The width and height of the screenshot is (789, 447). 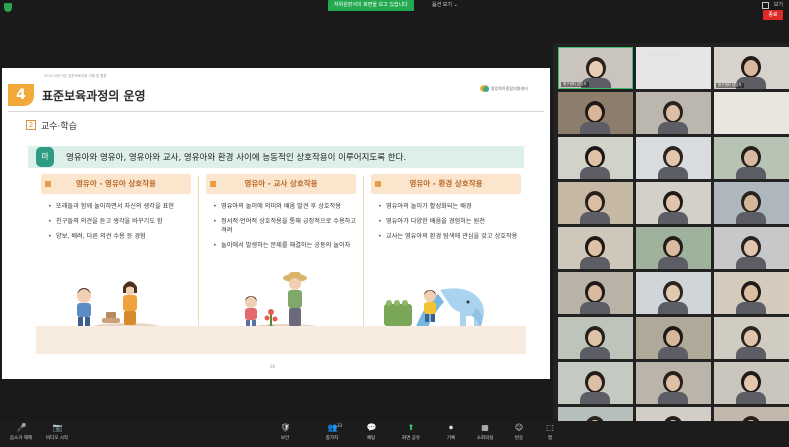 I want to click on panel-title: 영유아 - 교사 상호작용, so click(x=281, y=183).